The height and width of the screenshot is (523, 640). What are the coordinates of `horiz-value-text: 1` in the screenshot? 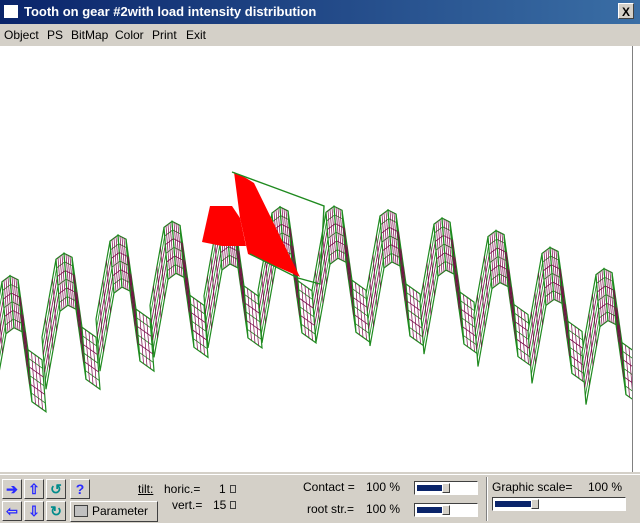 It's located at (222, 489).